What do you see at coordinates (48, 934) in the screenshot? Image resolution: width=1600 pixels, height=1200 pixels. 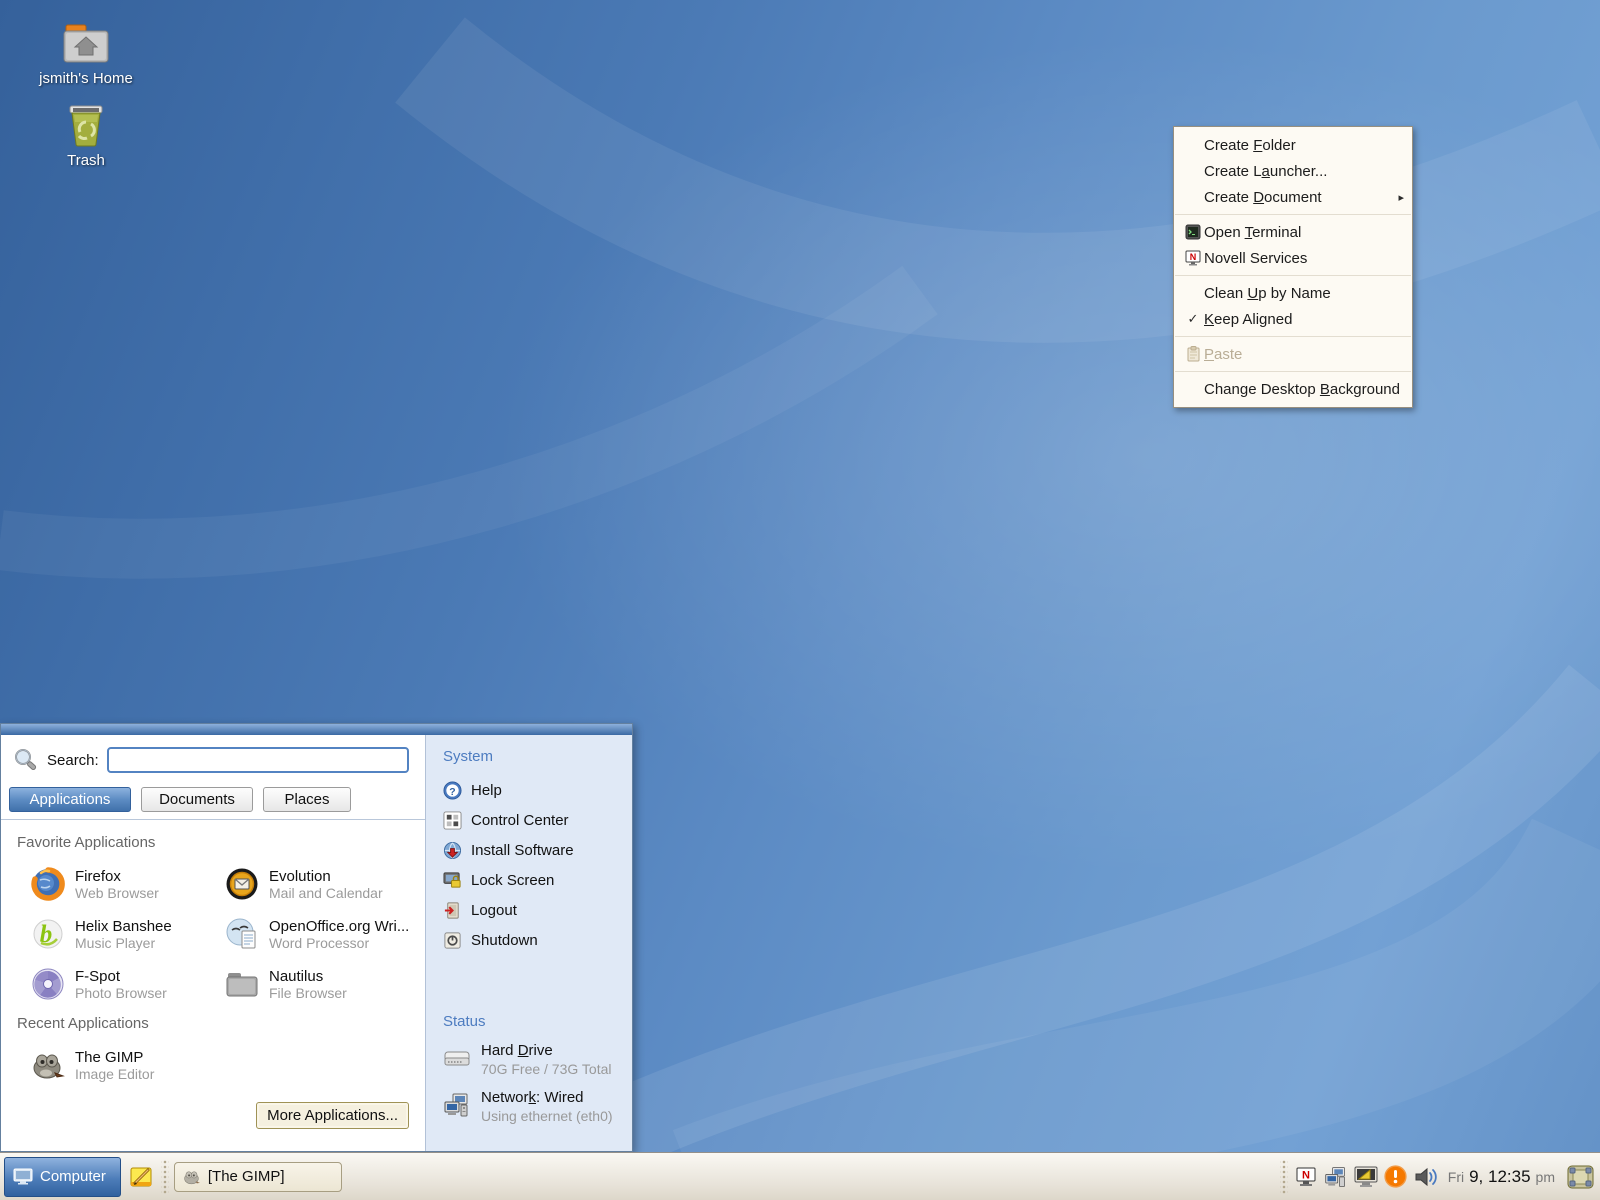 I see `banshee-icon: b` at bounding box center [48, 934].